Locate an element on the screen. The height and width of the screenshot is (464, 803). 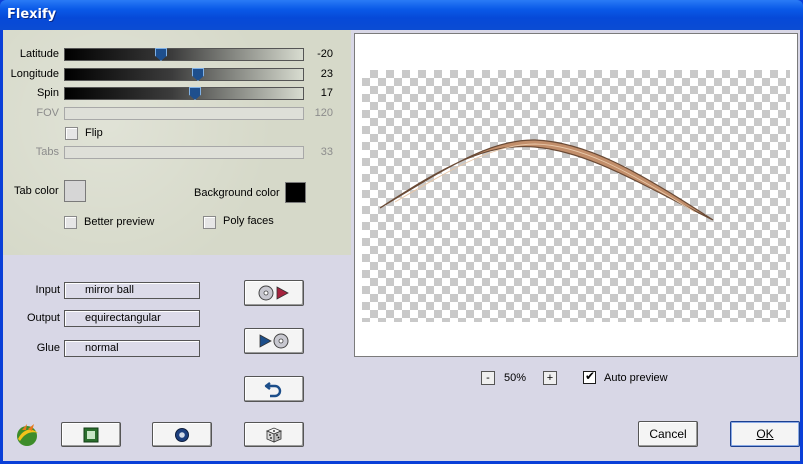
flip-label: Flip is located at coordinates (94, 133).